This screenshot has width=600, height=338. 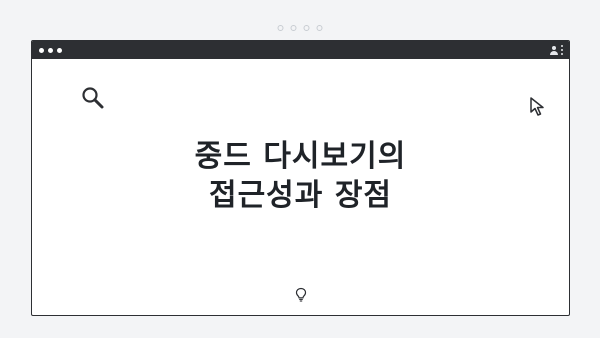 I want to click on pagination-dots, so click(x=300, y=28).